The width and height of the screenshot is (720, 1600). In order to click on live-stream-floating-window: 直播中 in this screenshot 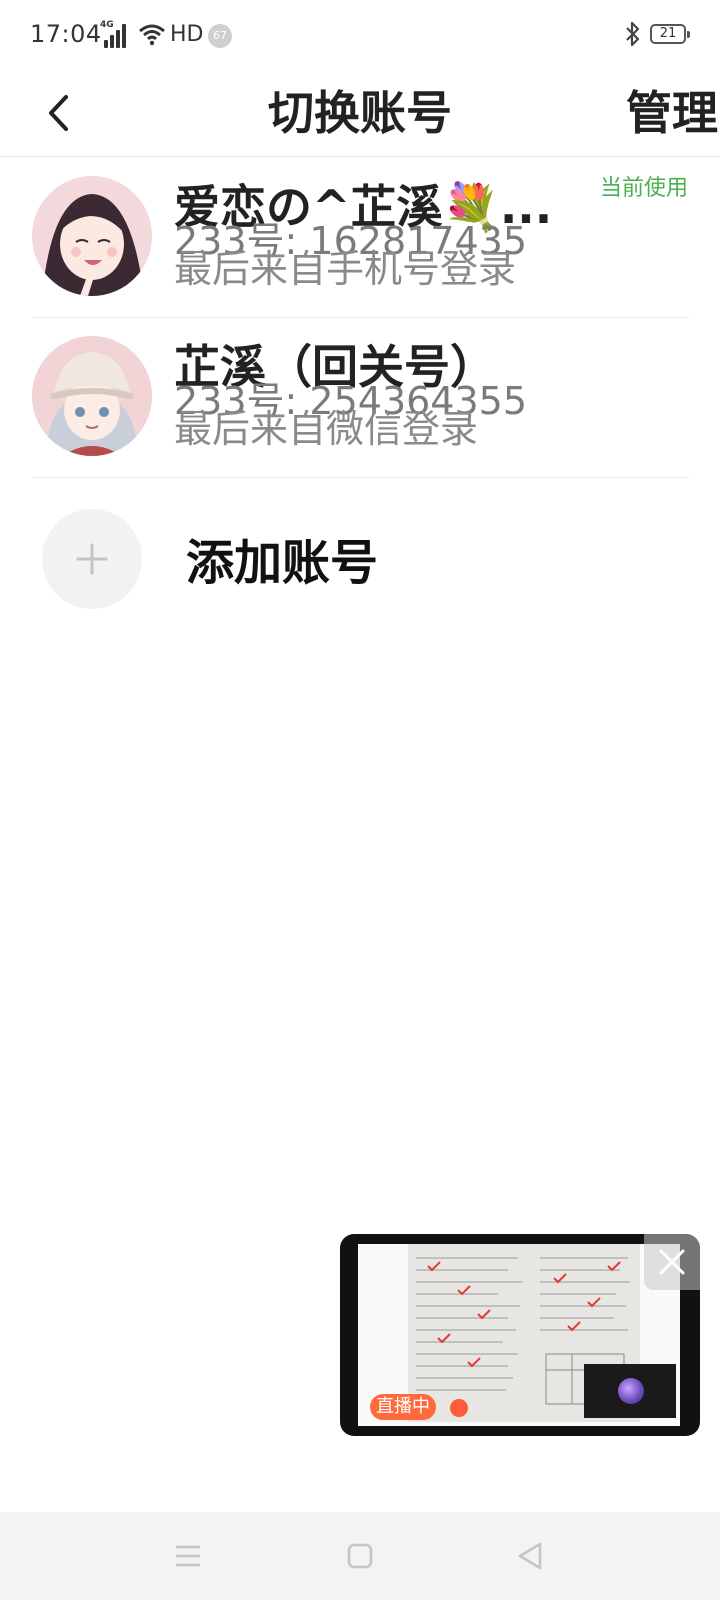, I will do `click(520, 1335)`.